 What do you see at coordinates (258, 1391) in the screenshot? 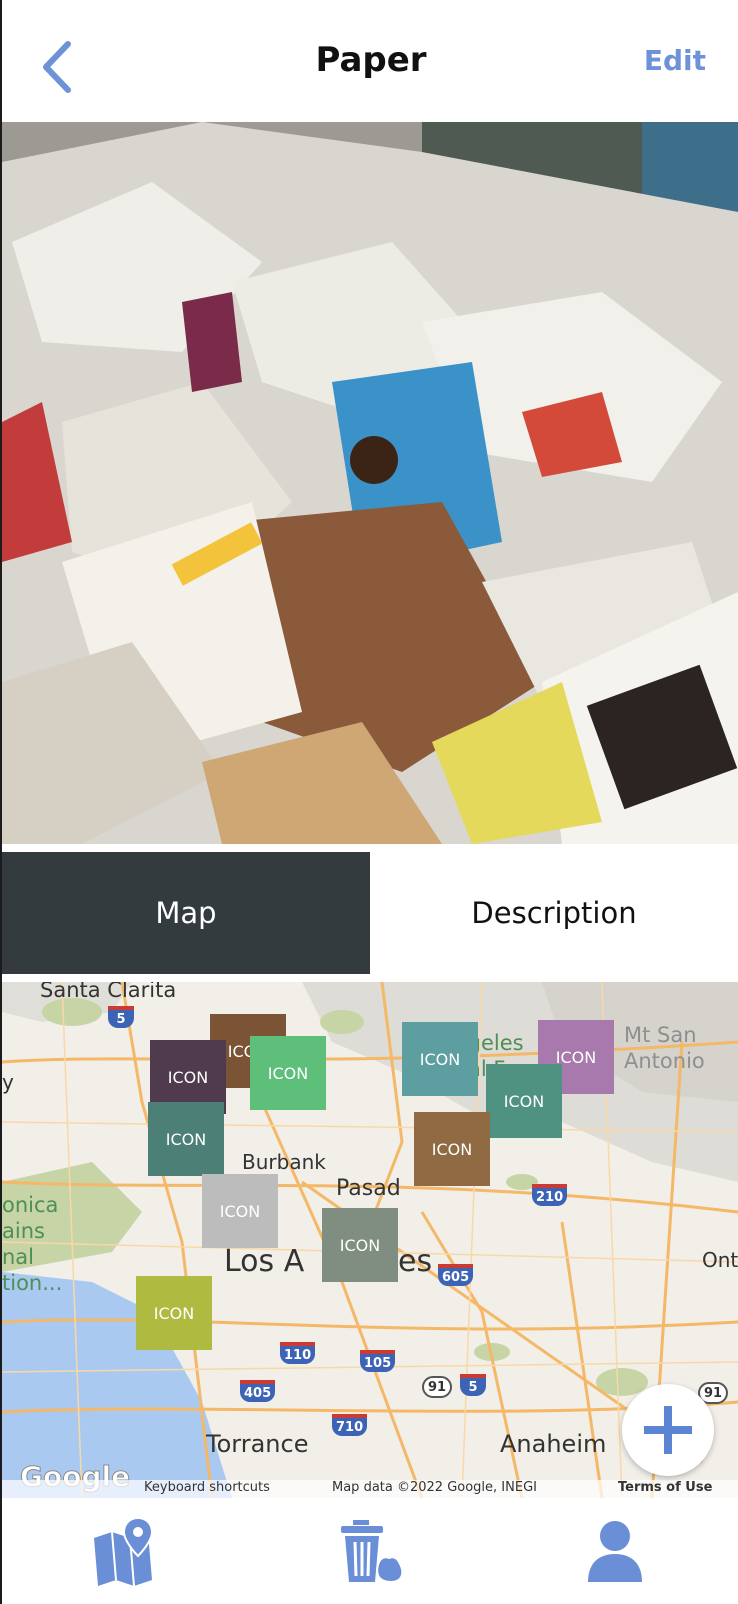
I see `highway-shield: 405` at bounding box center [258, 1391].